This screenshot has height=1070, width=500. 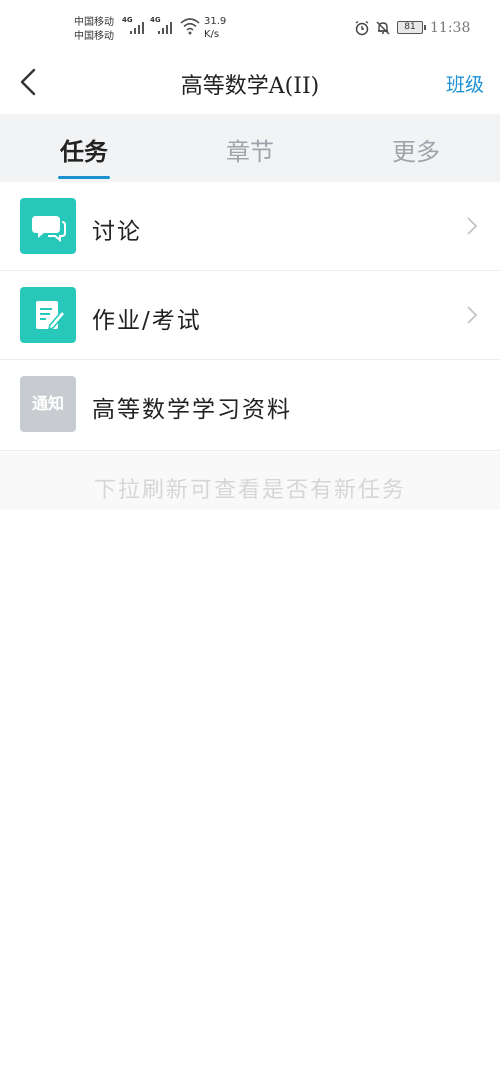 What do you see at coordinates (117, 232) in the screenshot?
I see `list-item-label: 讨论` at bounding box center [117, 232].